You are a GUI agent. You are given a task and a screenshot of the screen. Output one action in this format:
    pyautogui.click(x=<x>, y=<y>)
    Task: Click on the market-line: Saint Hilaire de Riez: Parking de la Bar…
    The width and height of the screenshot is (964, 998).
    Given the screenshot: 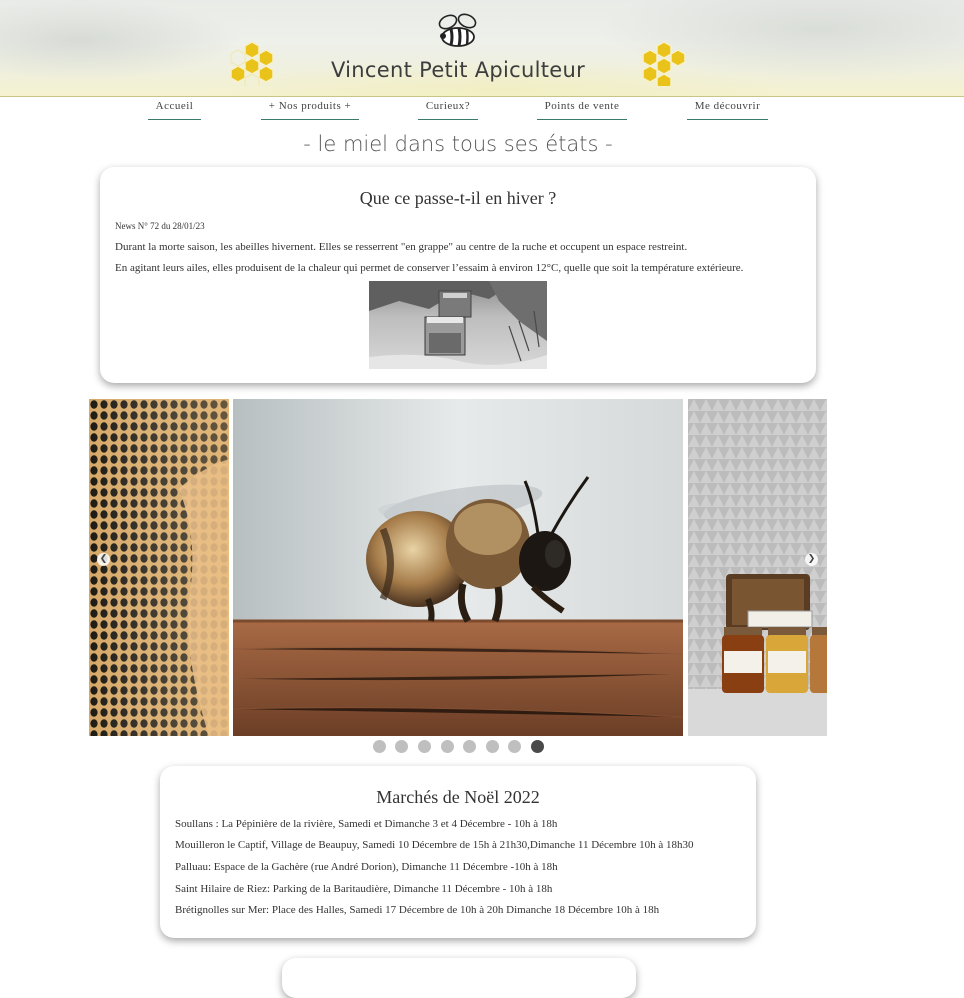 What is the action you would take?
    pyautogui.click(x=364, y=889)
    